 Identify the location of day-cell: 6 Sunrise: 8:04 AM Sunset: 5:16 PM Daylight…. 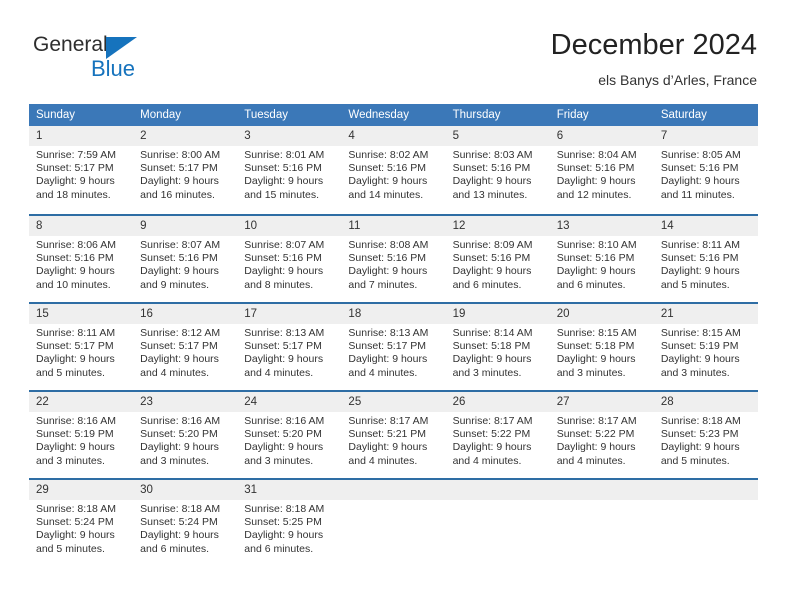
(601, 170).